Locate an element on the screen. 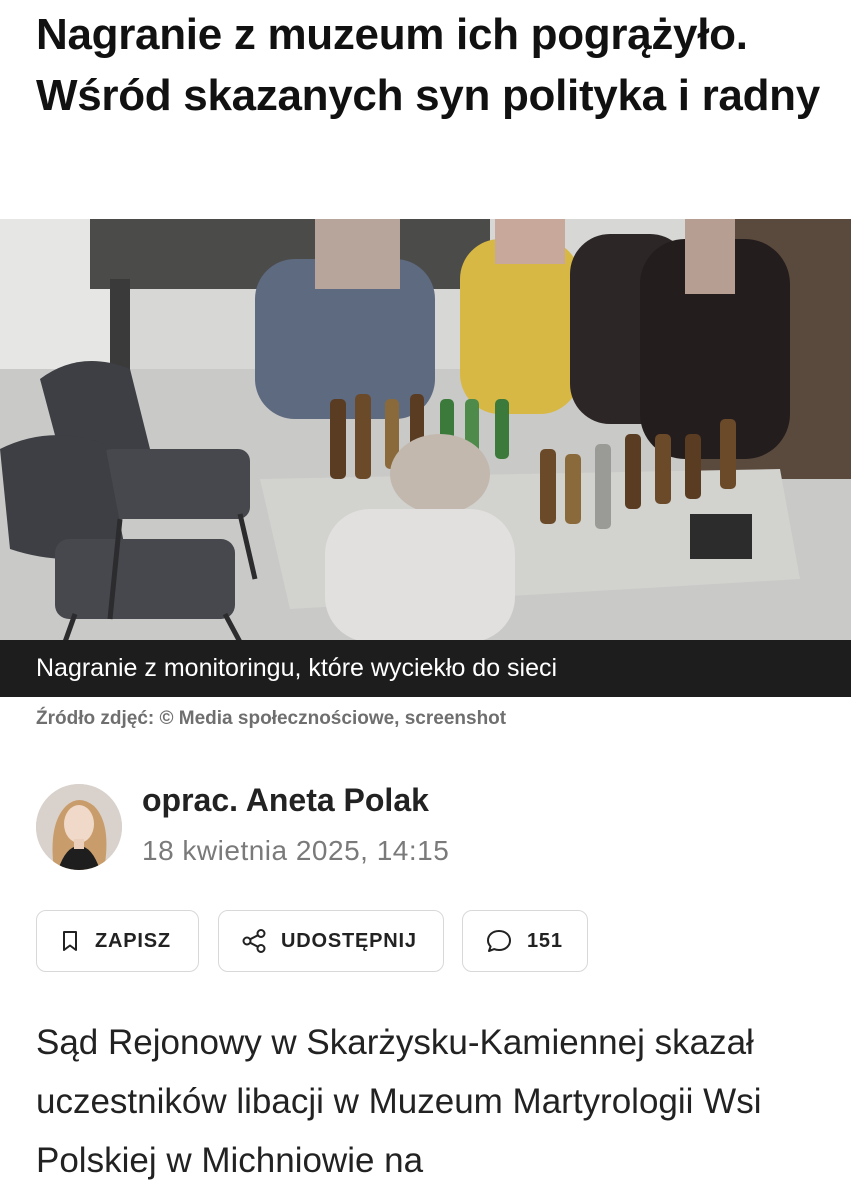  comment-bubble-icon is located at coordinates (499, 941).